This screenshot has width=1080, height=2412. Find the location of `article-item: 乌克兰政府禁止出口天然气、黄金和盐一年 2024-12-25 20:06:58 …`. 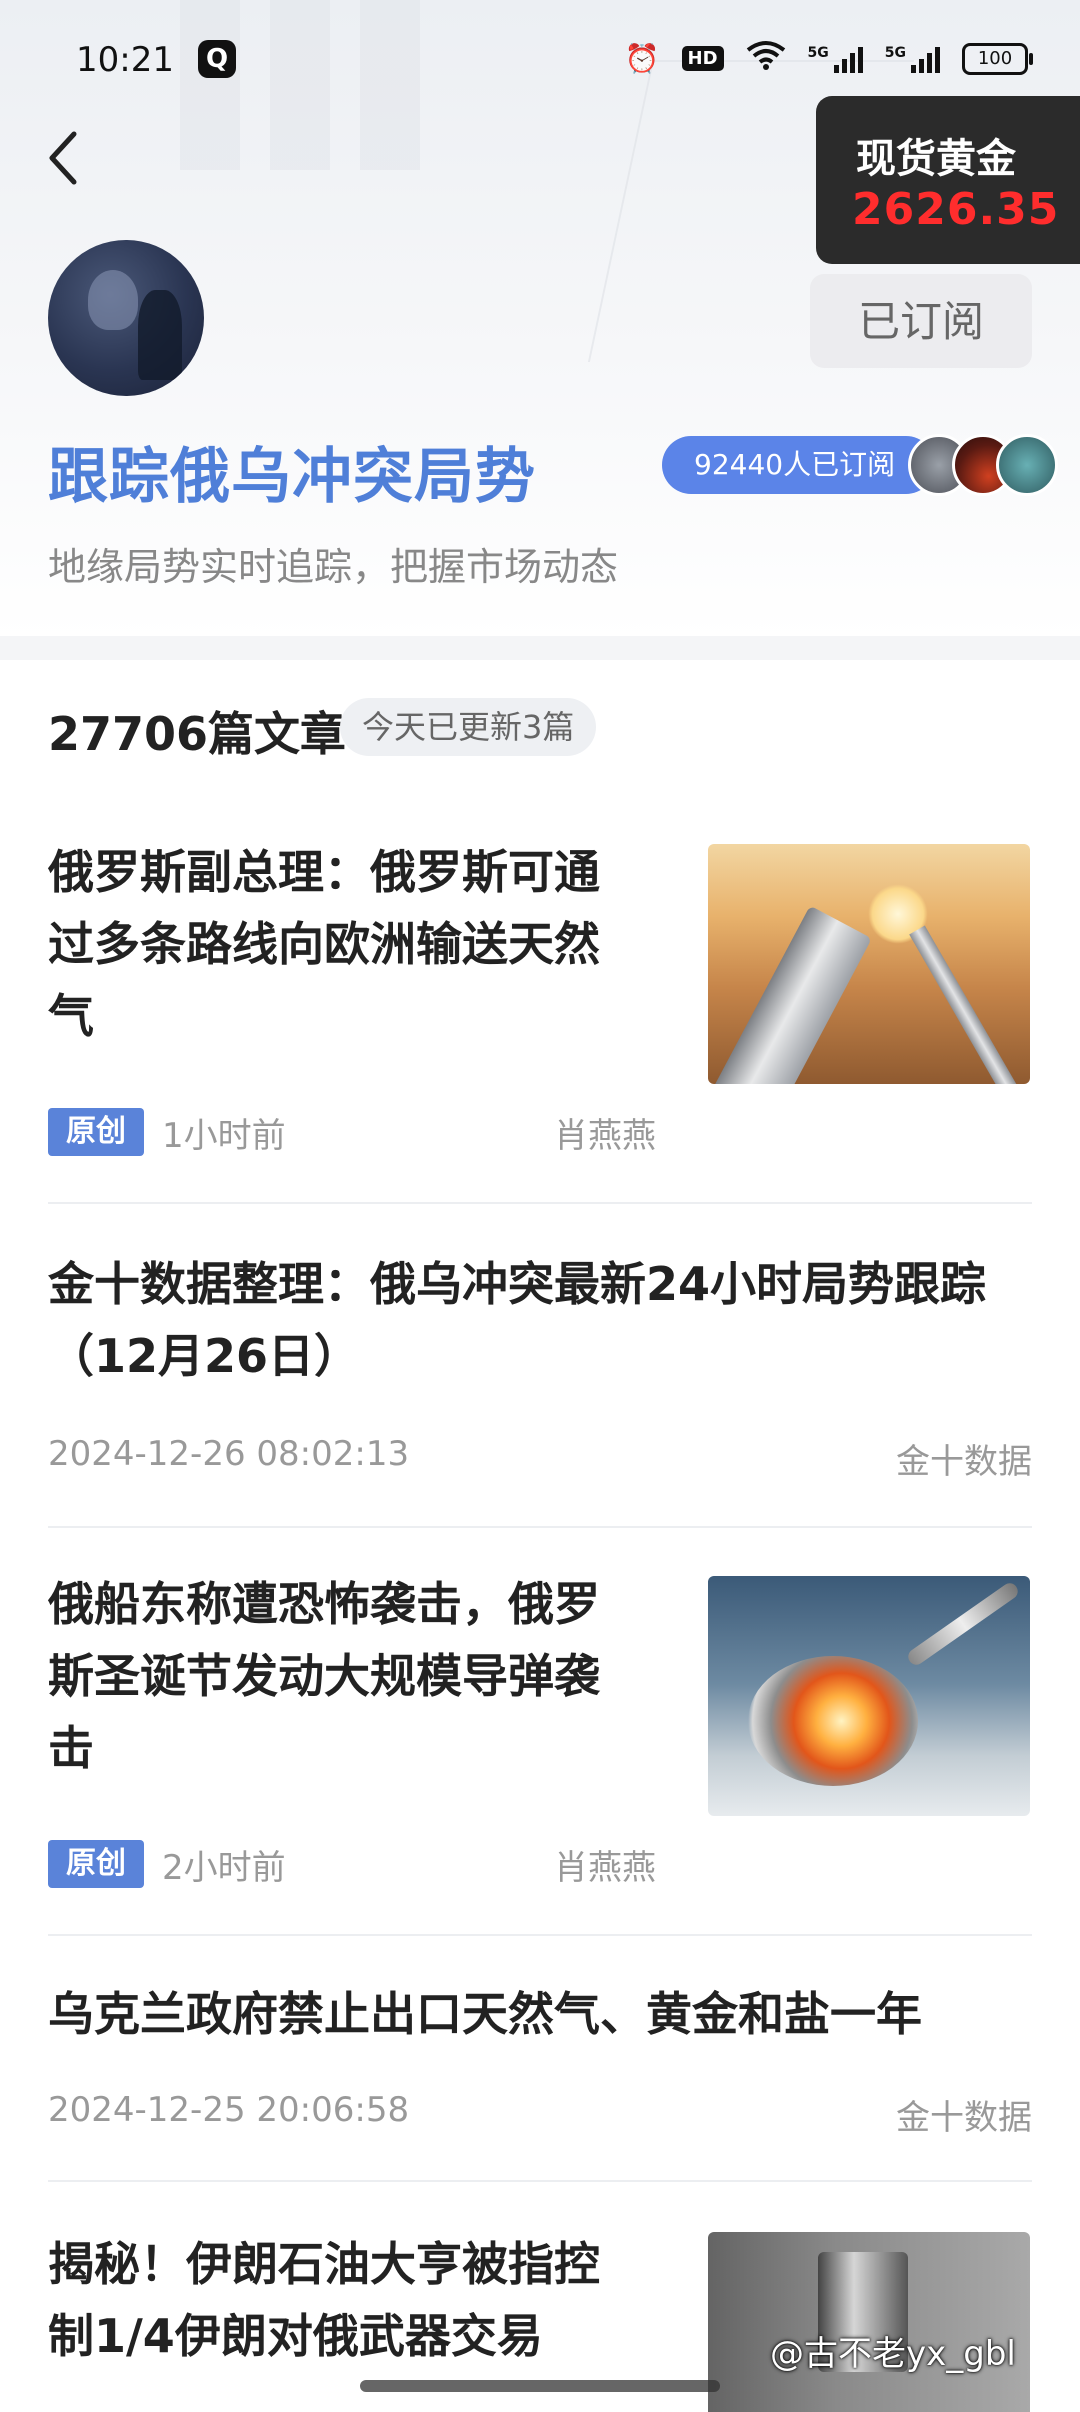

article-item: 乌克兰政府禁止出口天然气、黄金和盐一年 2024-12-25 20:06:58 … is located at coordinates (540, 2068).